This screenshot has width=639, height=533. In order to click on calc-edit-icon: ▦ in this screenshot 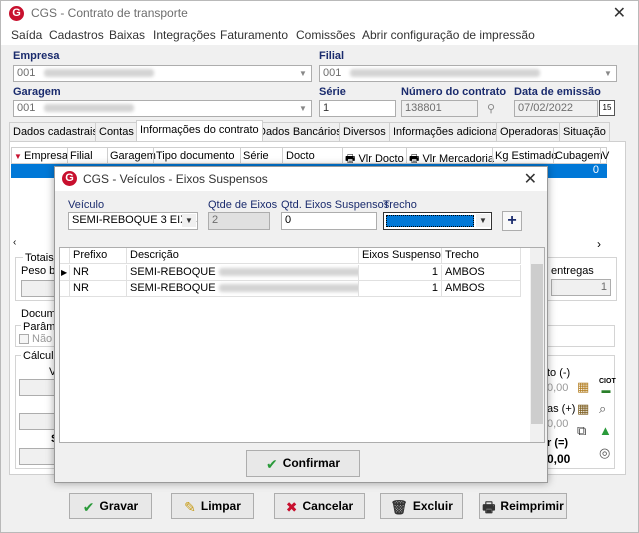, I will do `click(583, 409)`.